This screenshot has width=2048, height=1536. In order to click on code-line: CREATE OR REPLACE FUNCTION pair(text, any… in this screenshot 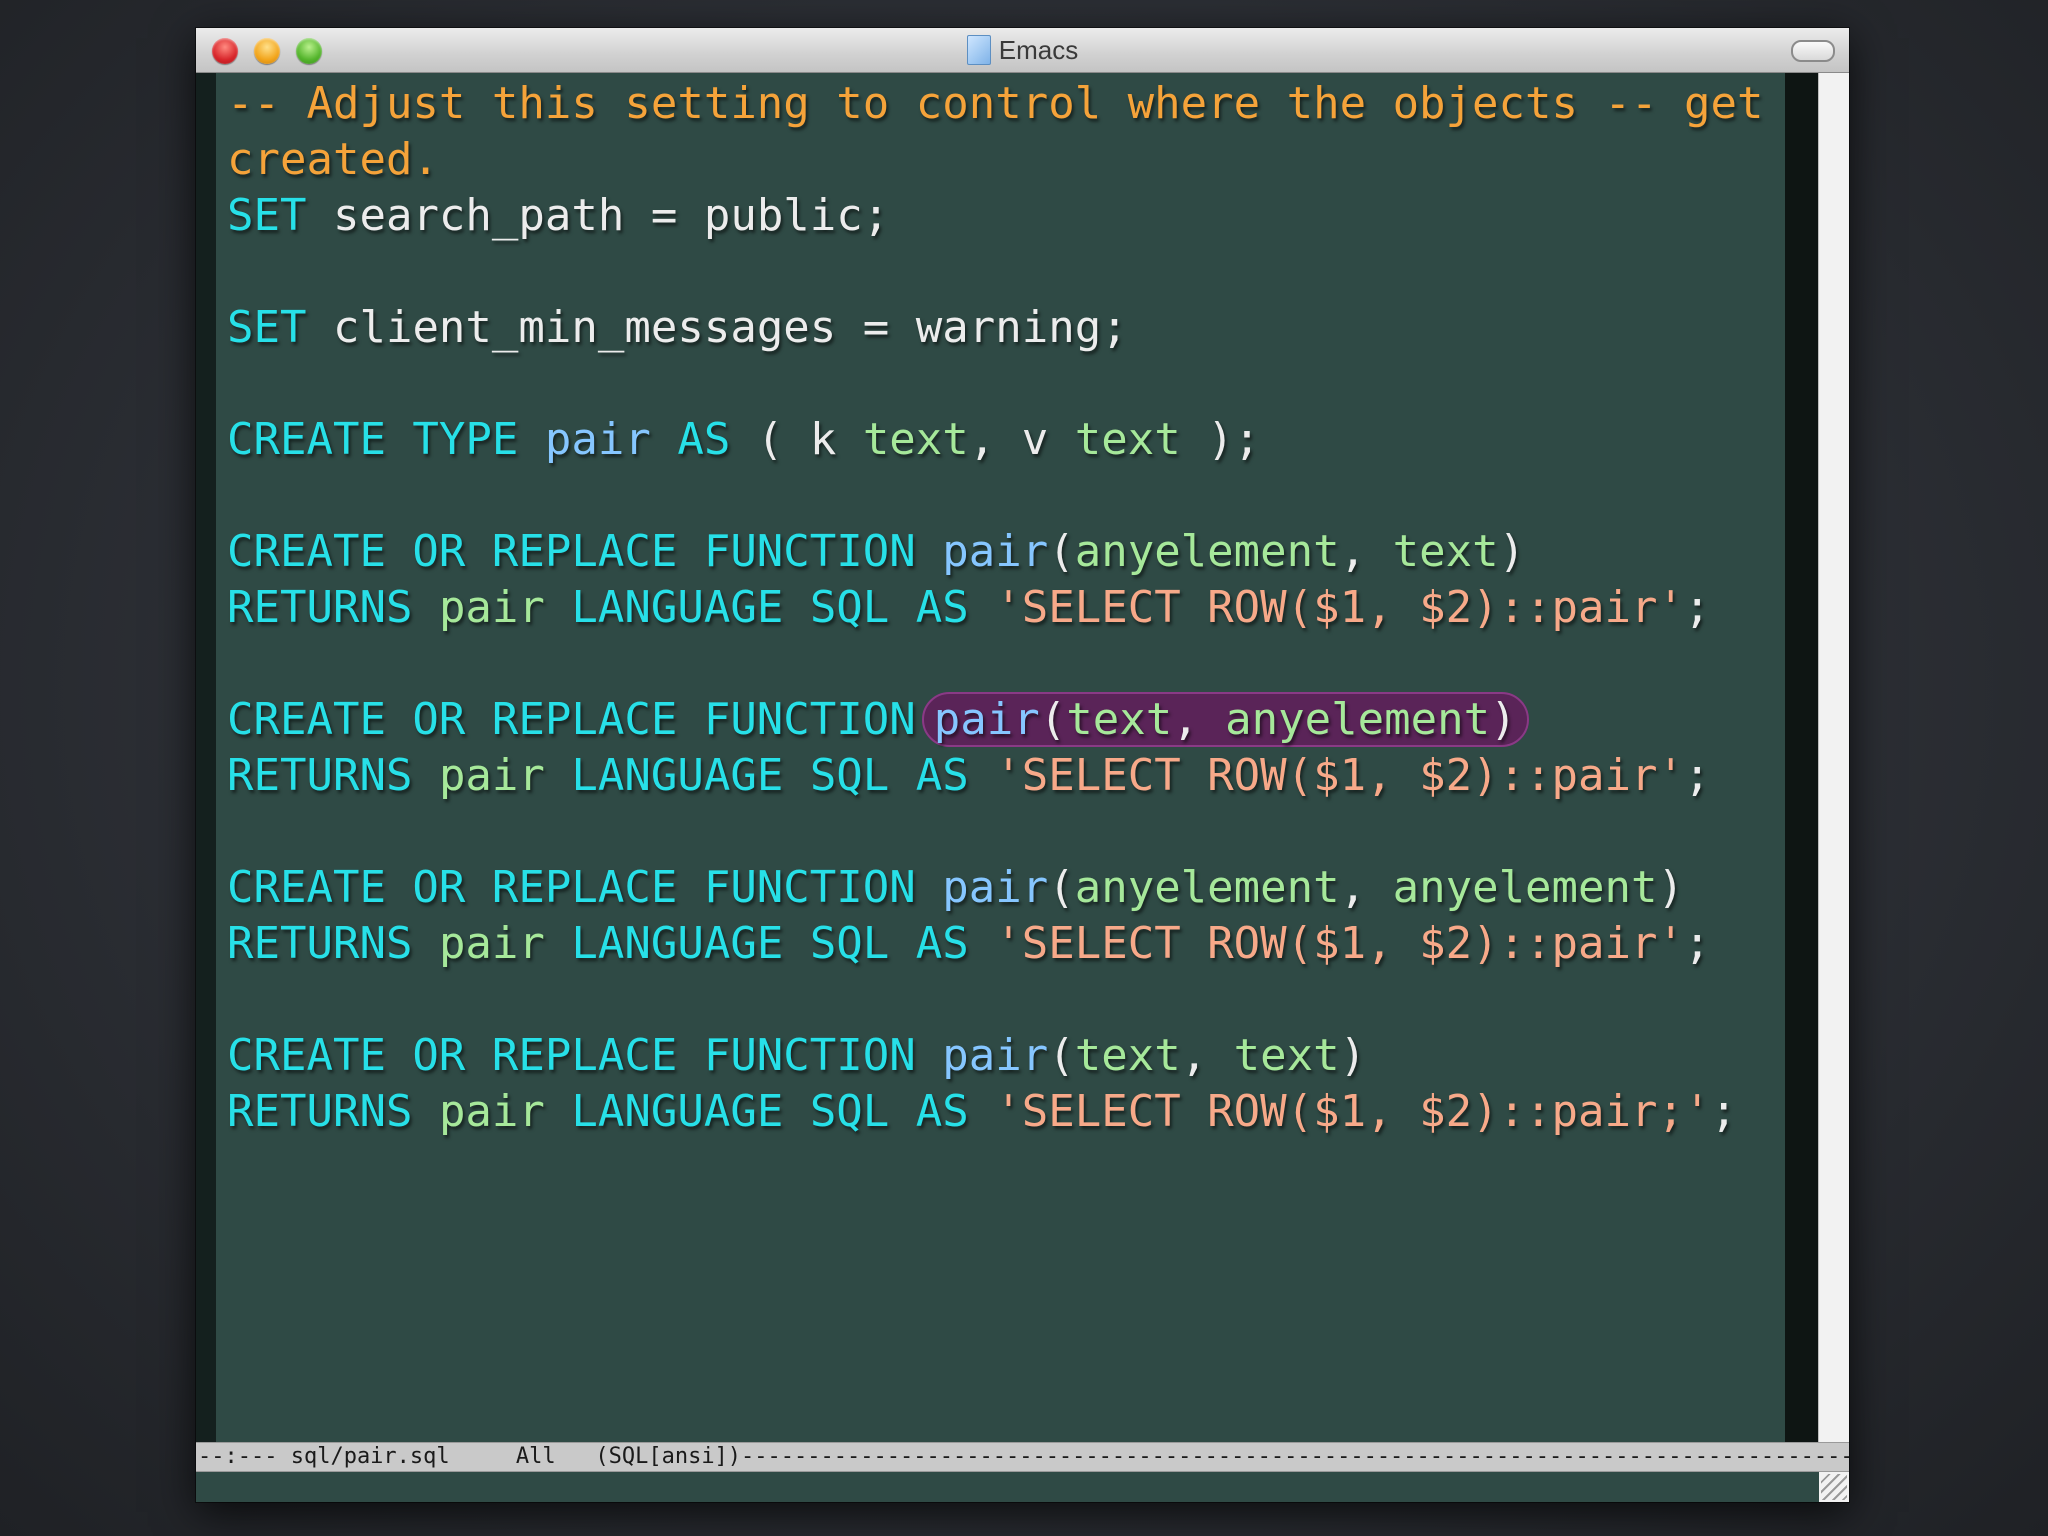, I will do `click(1003, 720)`.